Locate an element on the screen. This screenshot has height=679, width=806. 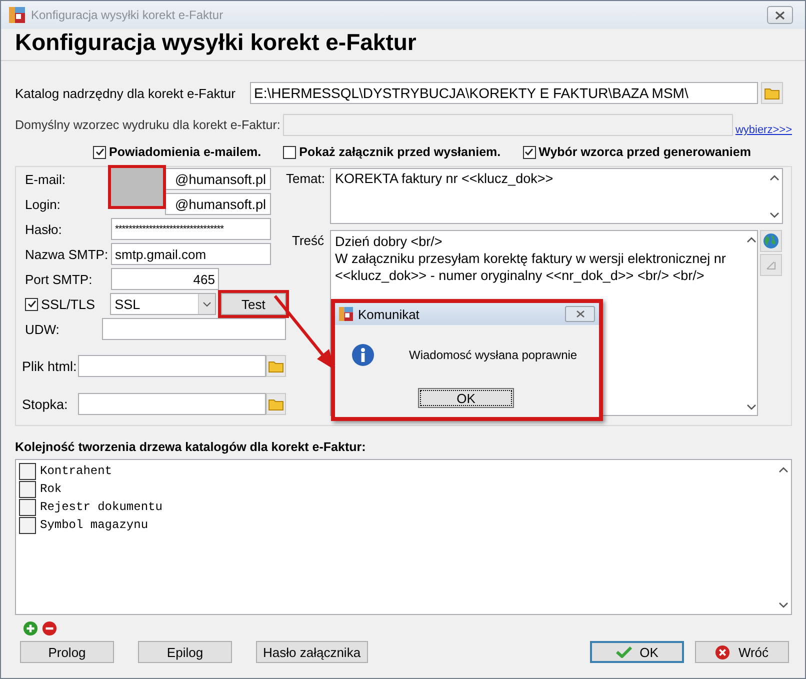
field-label: UDW: is located at coordinates (42, 329).